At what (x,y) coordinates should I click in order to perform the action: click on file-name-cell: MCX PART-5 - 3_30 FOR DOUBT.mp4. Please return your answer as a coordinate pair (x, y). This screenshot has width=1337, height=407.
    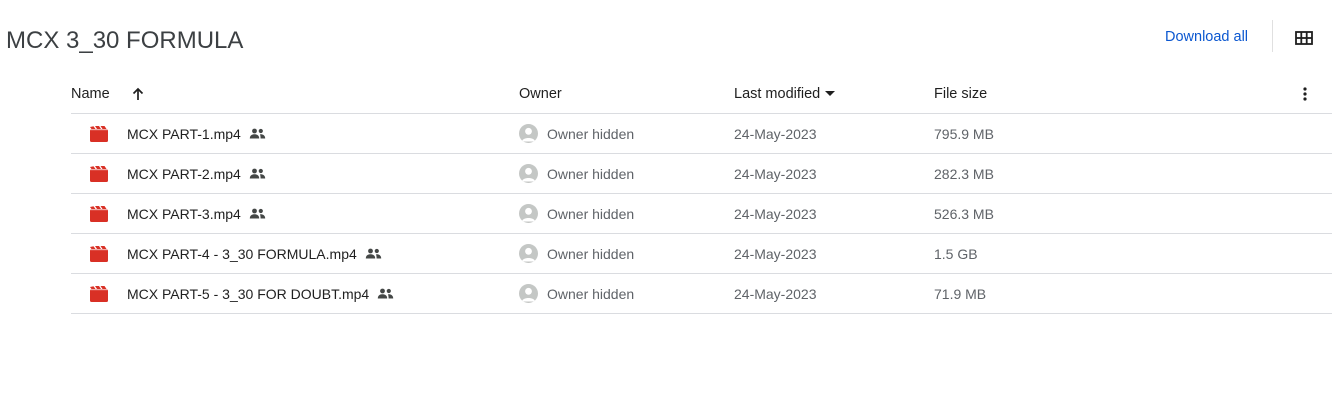
    Looking at the image, I should click on (260, 293).